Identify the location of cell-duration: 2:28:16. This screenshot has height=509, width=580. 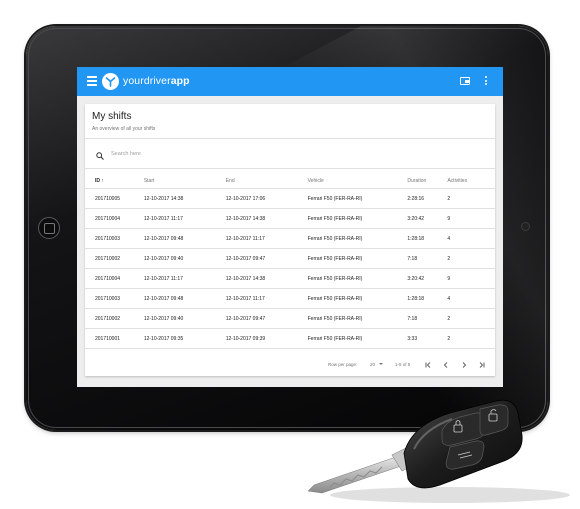
(427, 198).